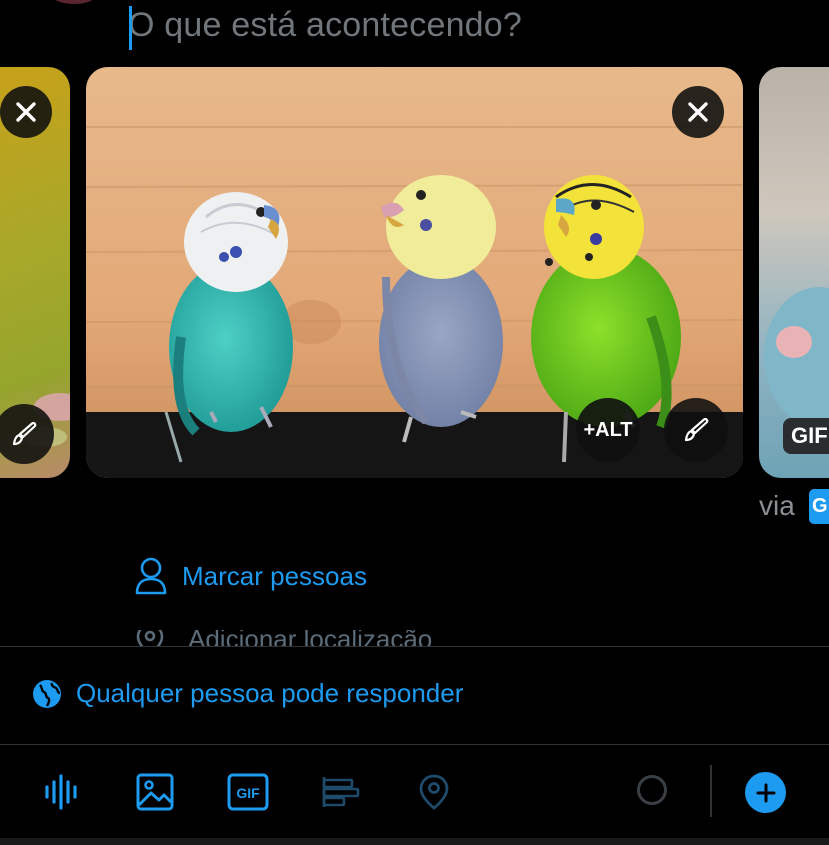  Describe the element at coordinates (819, 506) in the screenshot. I see `giphy-logo: G` at that location.